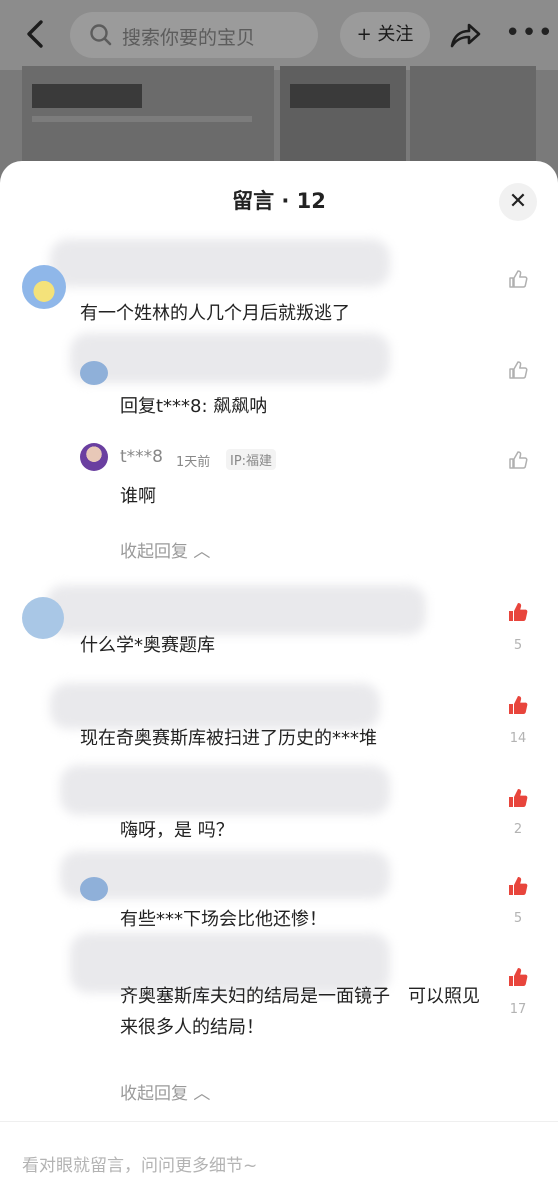  What do you see at coordinates (215, 313) in the screenshot?
I see `comment-text: 有一个姓林的人几个月后就叛逃了` at bounding box center [215, 313].